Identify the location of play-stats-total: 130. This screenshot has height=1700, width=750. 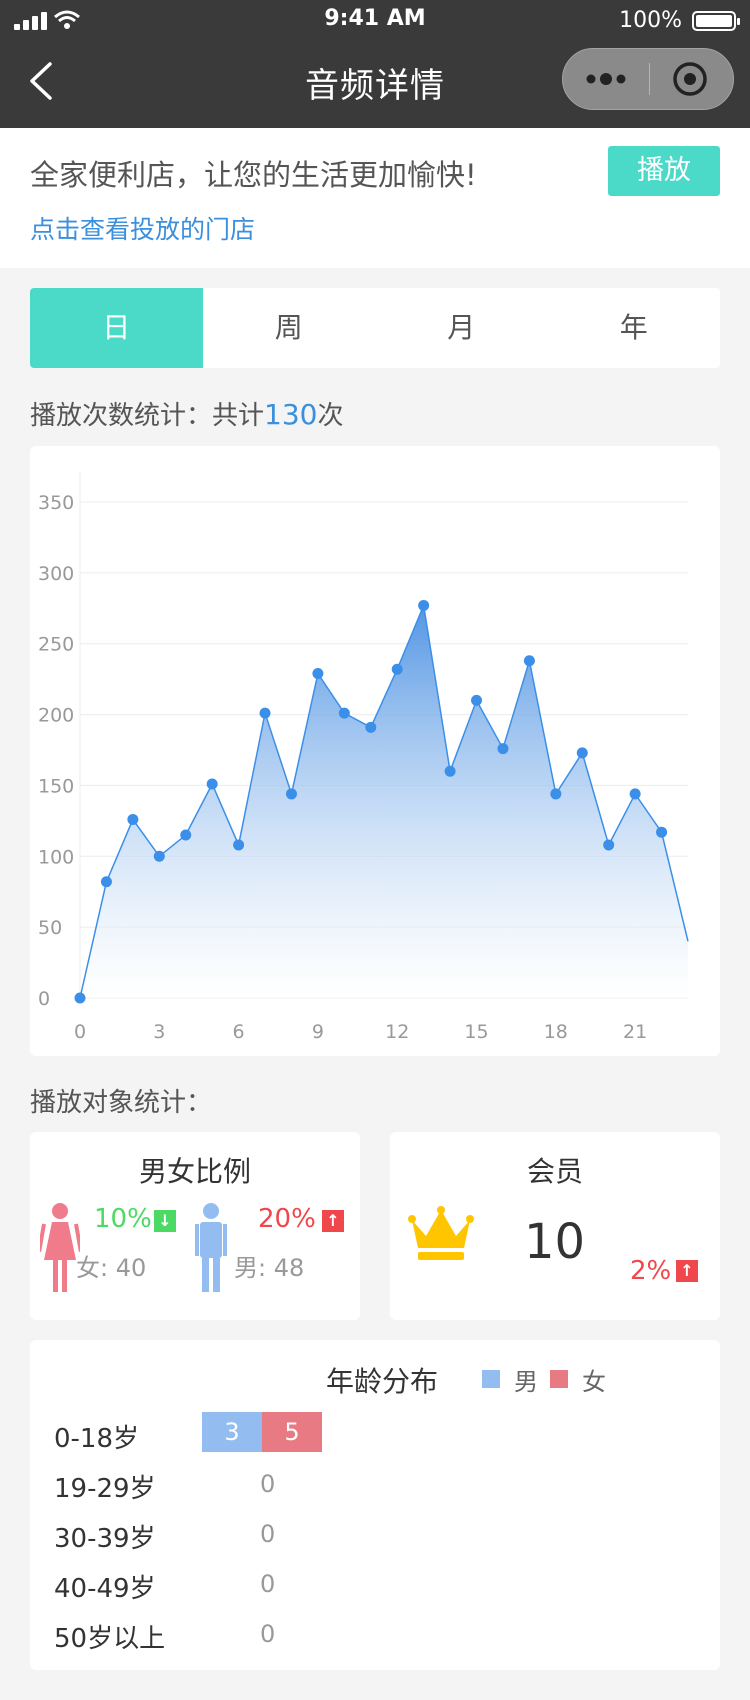
(291, 414).